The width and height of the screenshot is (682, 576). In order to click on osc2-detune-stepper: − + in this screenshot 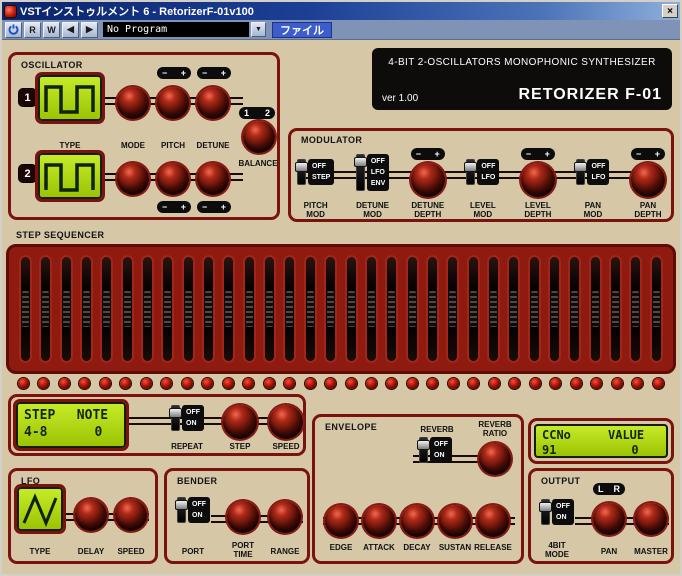, I will do `click(214, 207)`.